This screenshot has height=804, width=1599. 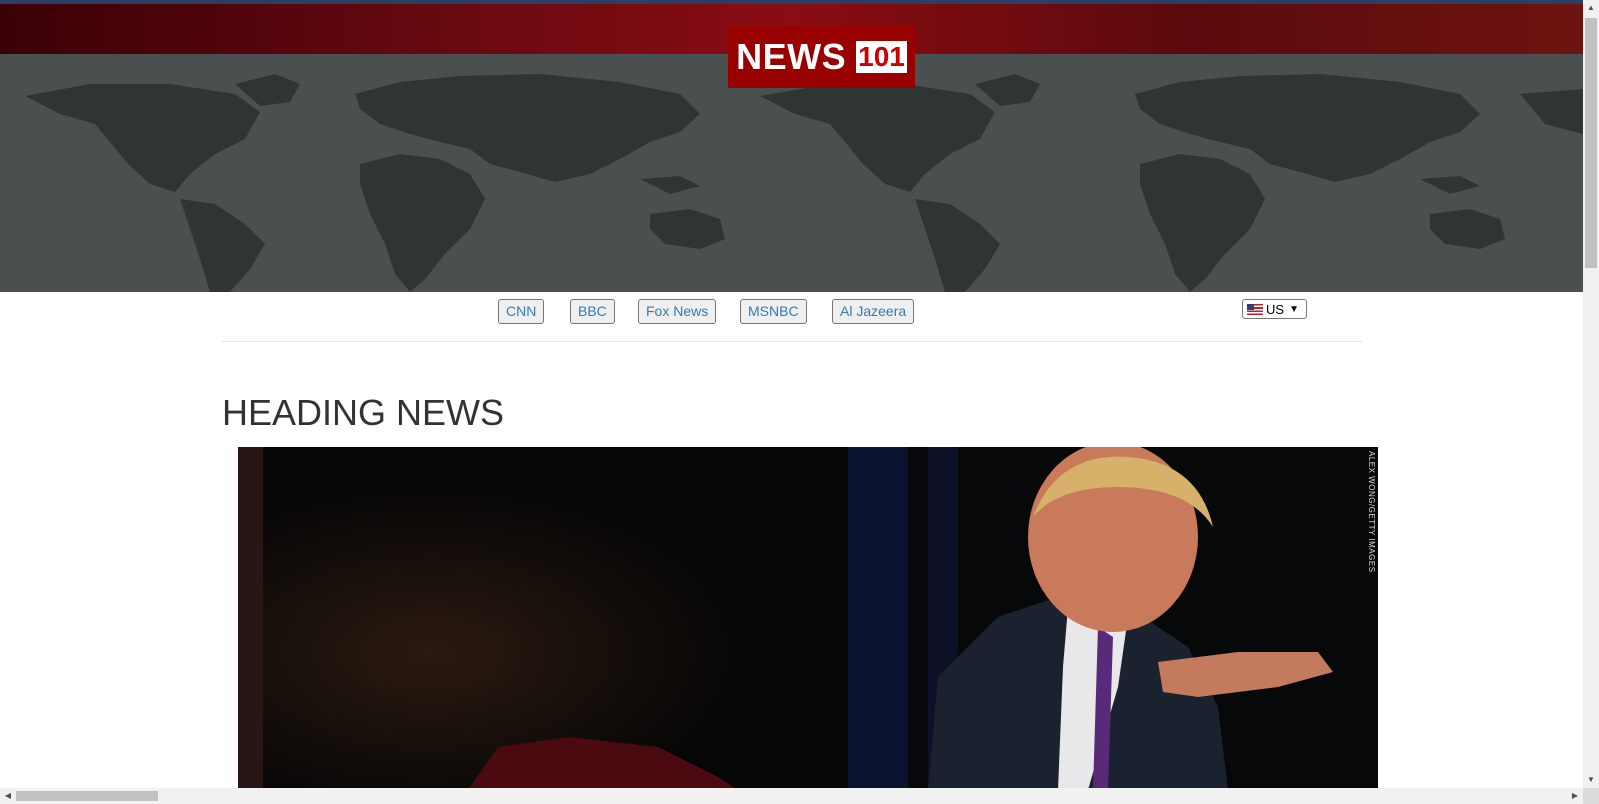 What do you see at coordinates (87, 796) in the screenshot?
I see `horizontal-scroll-thumb` at bounding box center [87, 796].